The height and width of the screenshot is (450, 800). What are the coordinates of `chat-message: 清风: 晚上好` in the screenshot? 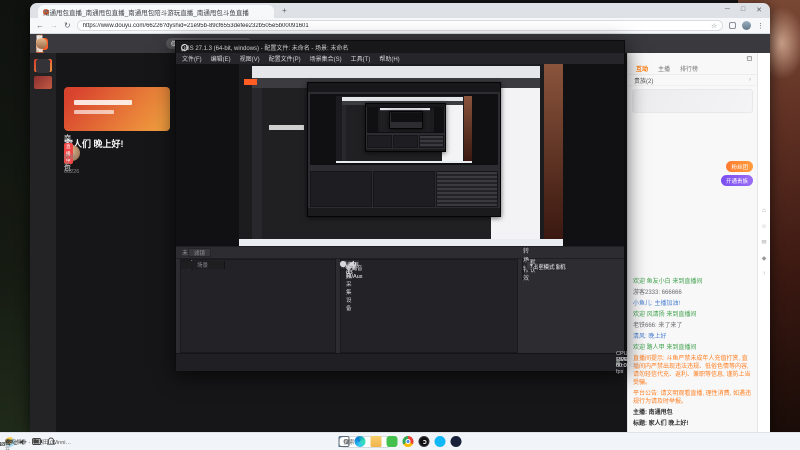 It's located at (650, 337).